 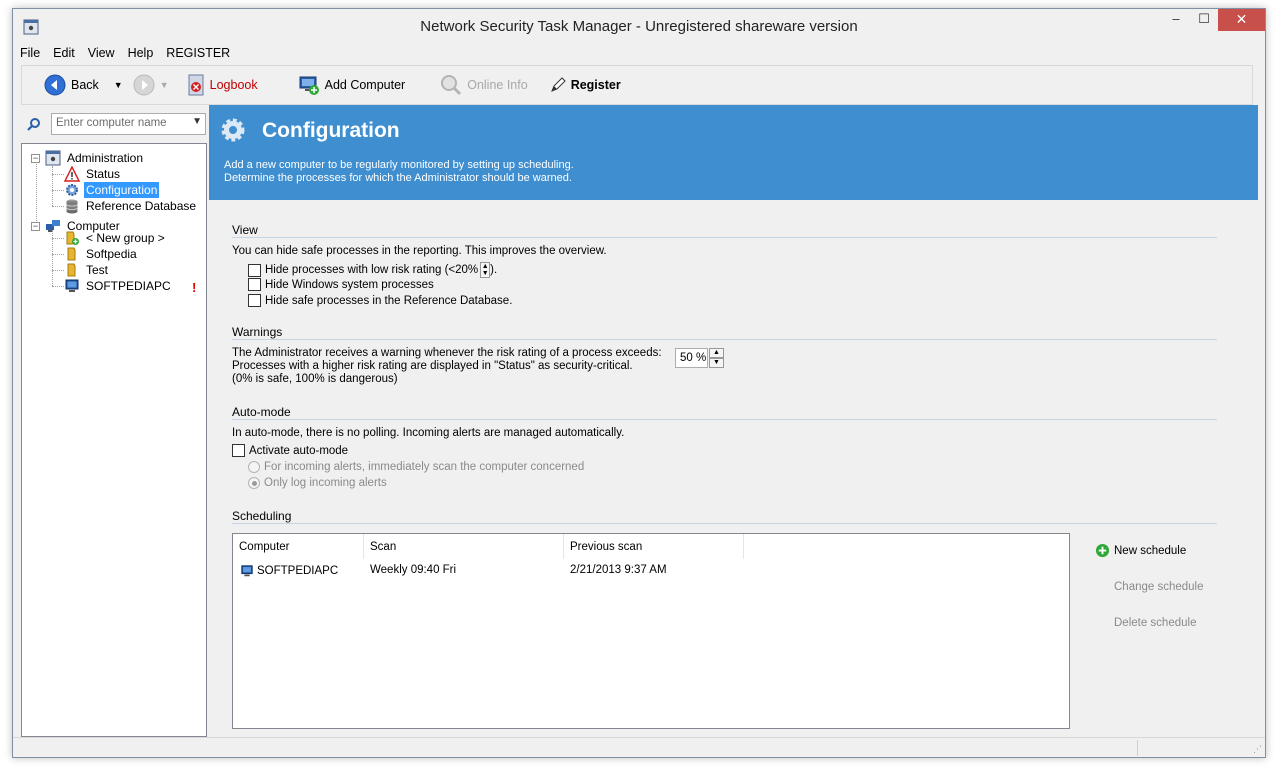 What do you see at coordinates (485, 270) in the screenshot?
I see `risk-threshold-stepper: ▲ ▼` at bounding box center [485, 270].